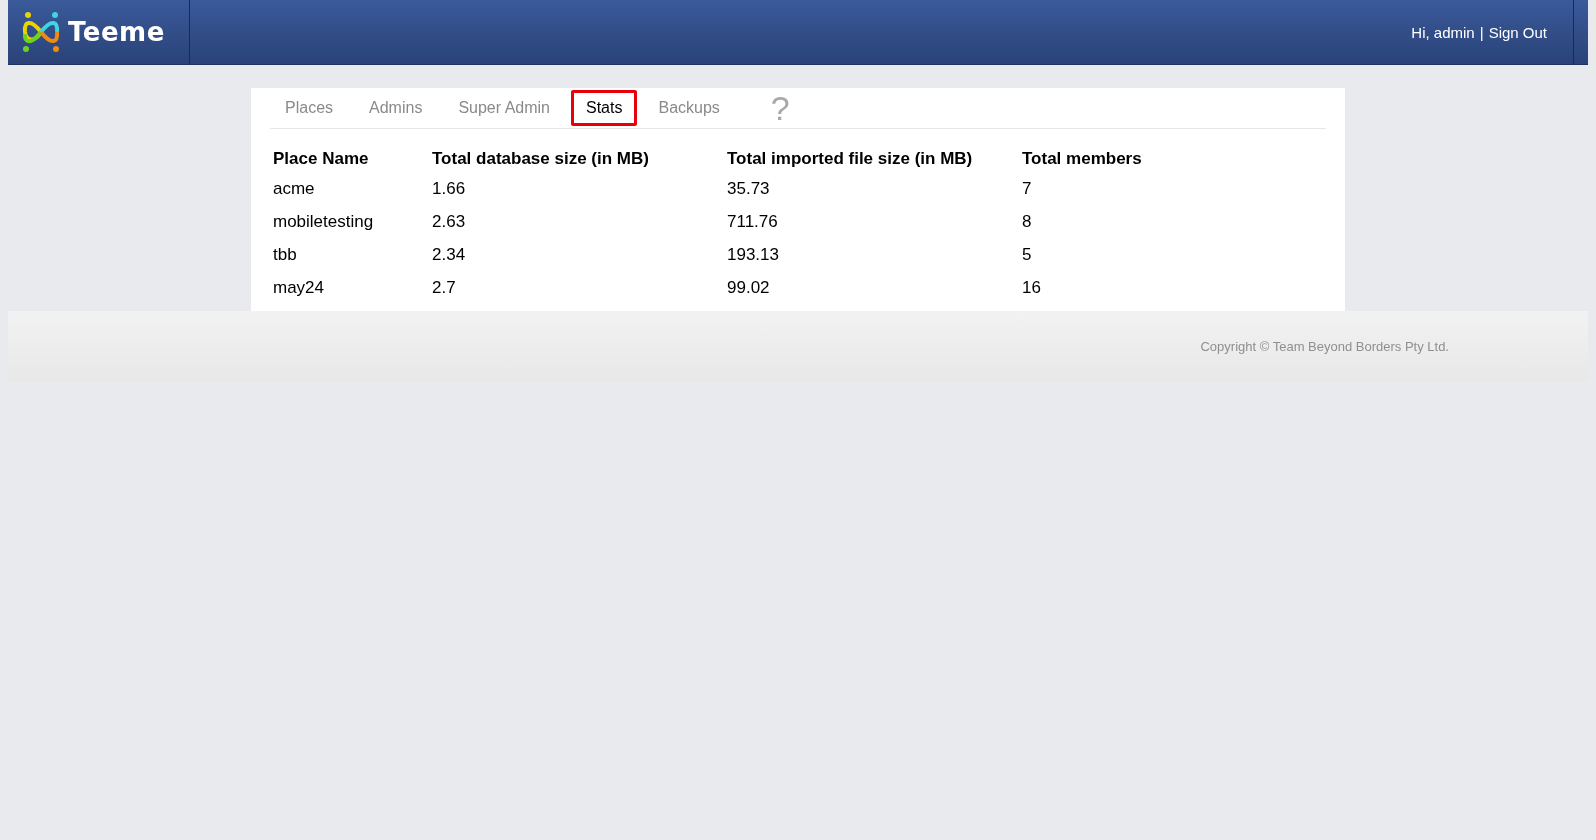 This screenshot has width=1596, height=840. Describe the element at coordinates (850, 159) in the screenshot. I see `column-header: Total imported file size (in MB)` at that location.